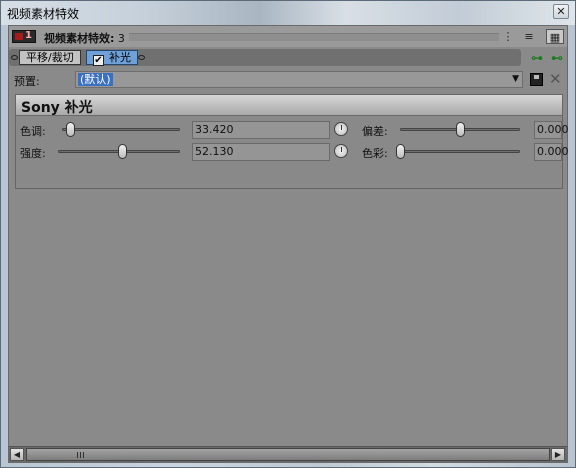  What do you see at coordinates (24, 36) in the screenshot?
I see `track-badge: 1` at bounding box center [24, 36].